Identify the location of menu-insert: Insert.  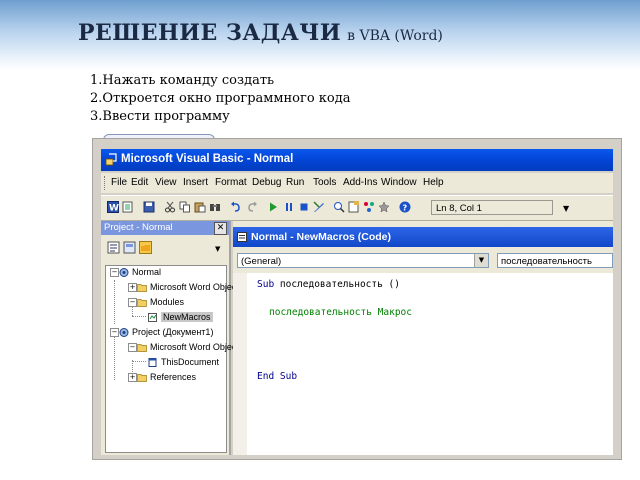
(195, 182).